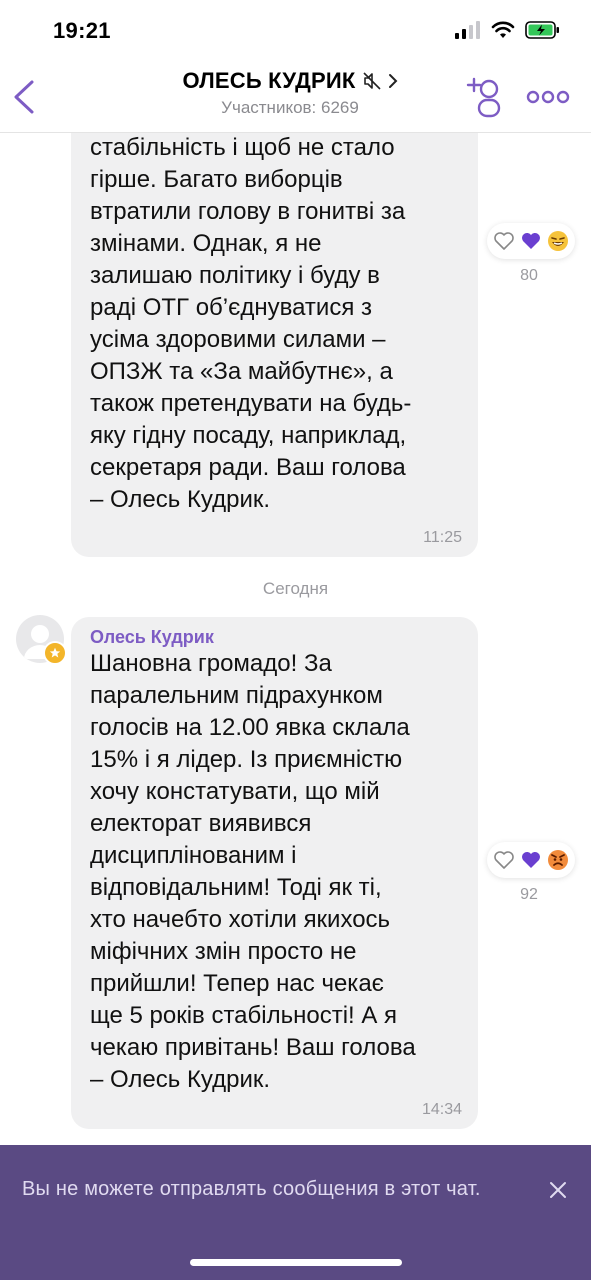  What do you see at coordinates (548, 97) in the screenshot?
I see `more-dots-icon` at bounding box center [548, 97].